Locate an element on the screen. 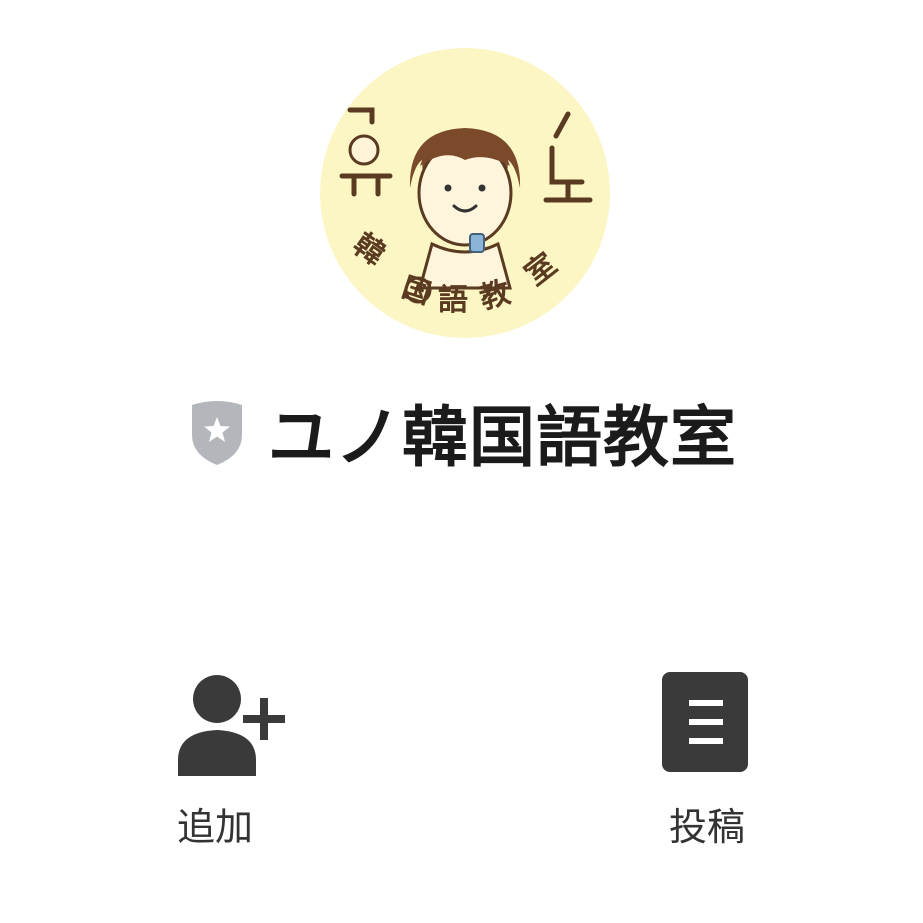 The width and height of the screenshot is (923, 923). profile-name-row: ユノ韓国語教室 is located at coordinates (461, 432).